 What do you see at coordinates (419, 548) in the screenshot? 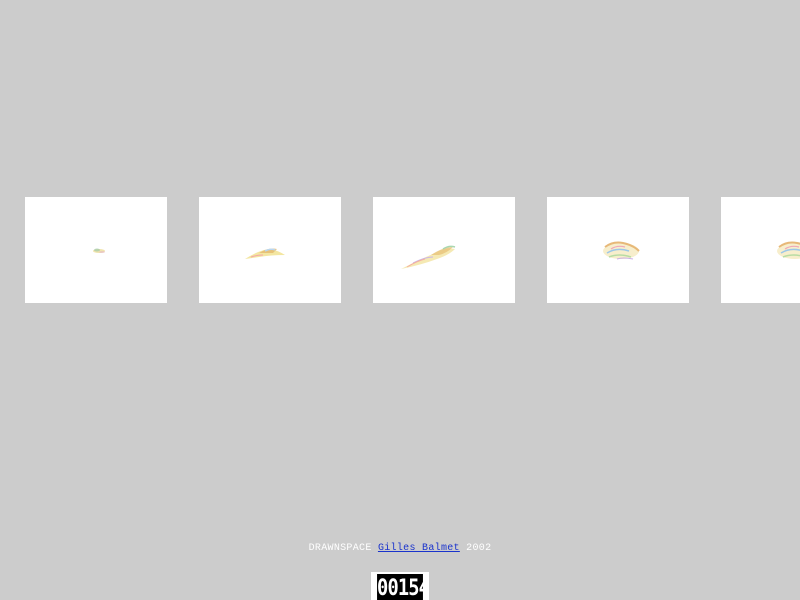
I see `author-link: Gilles Balmet` at bounding box center [419, 548].